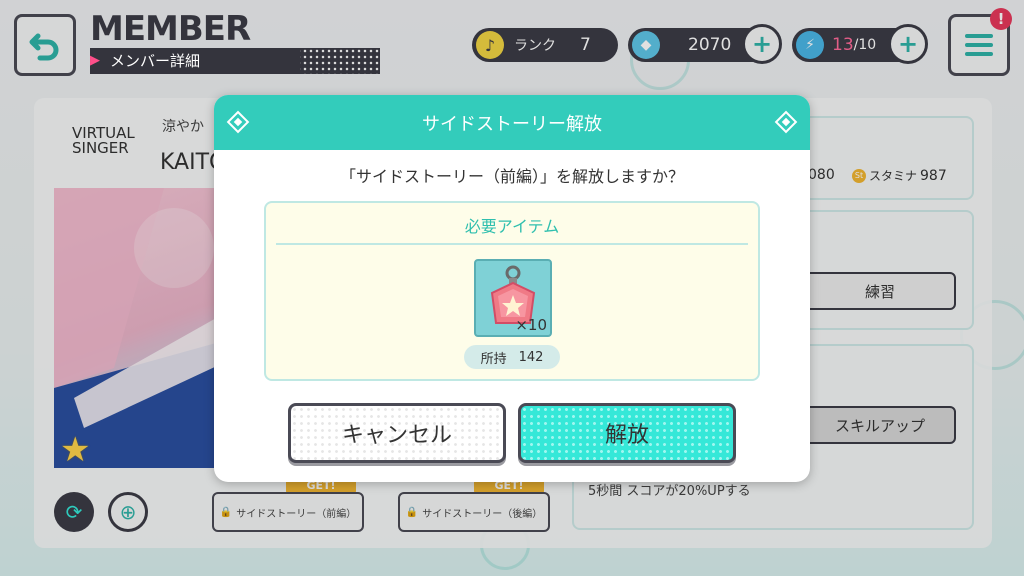  What do you see at coordinates (396, 435) in the screenshot?
I see `cancel-button-label: キャンセル` at bounding box center [396, 435].